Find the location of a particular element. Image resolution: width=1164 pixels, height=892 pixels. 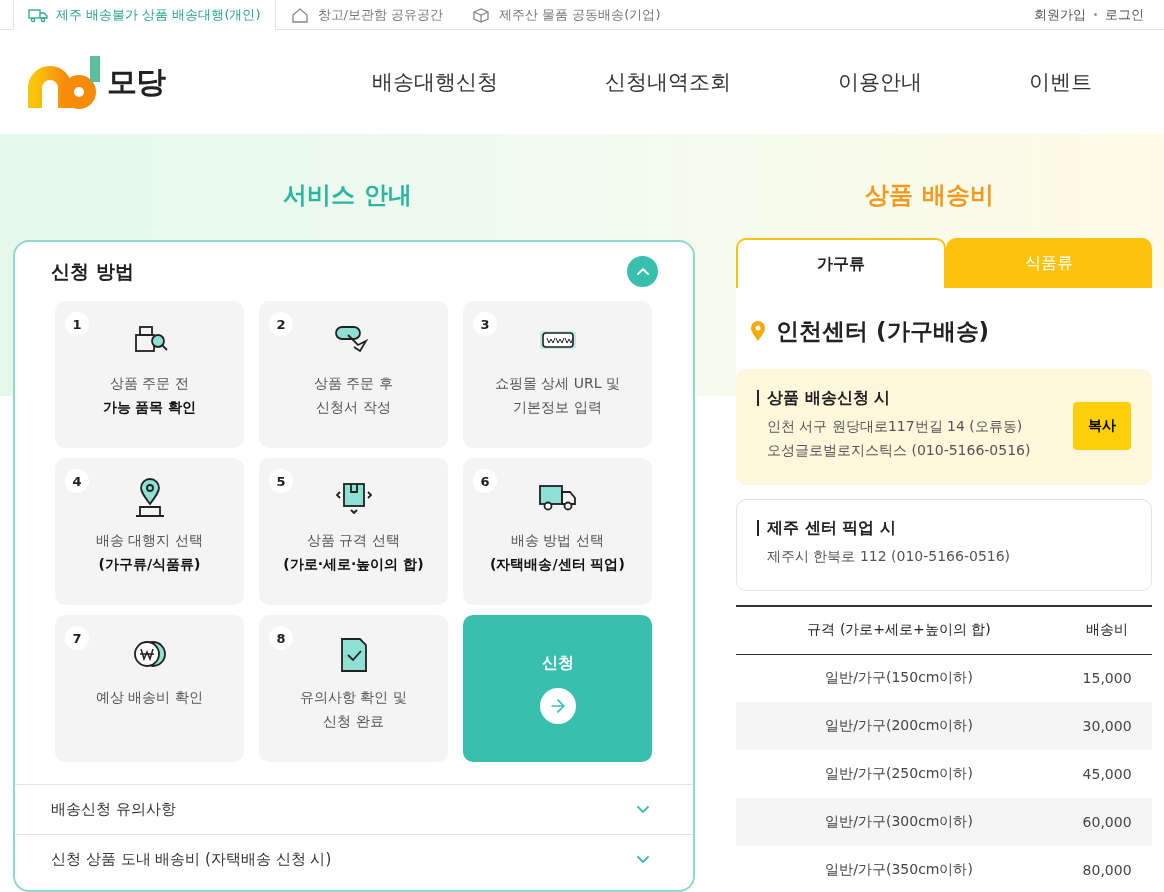

table-cell: 30,000 is located at coordinates (1107, 726).